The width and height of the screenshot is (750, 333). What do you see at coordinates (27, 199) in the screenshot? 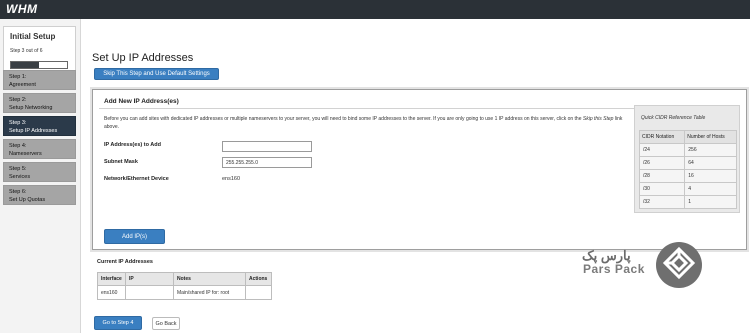
I see `step-title: Set Up Quotas` at bounding box center [27, 199].